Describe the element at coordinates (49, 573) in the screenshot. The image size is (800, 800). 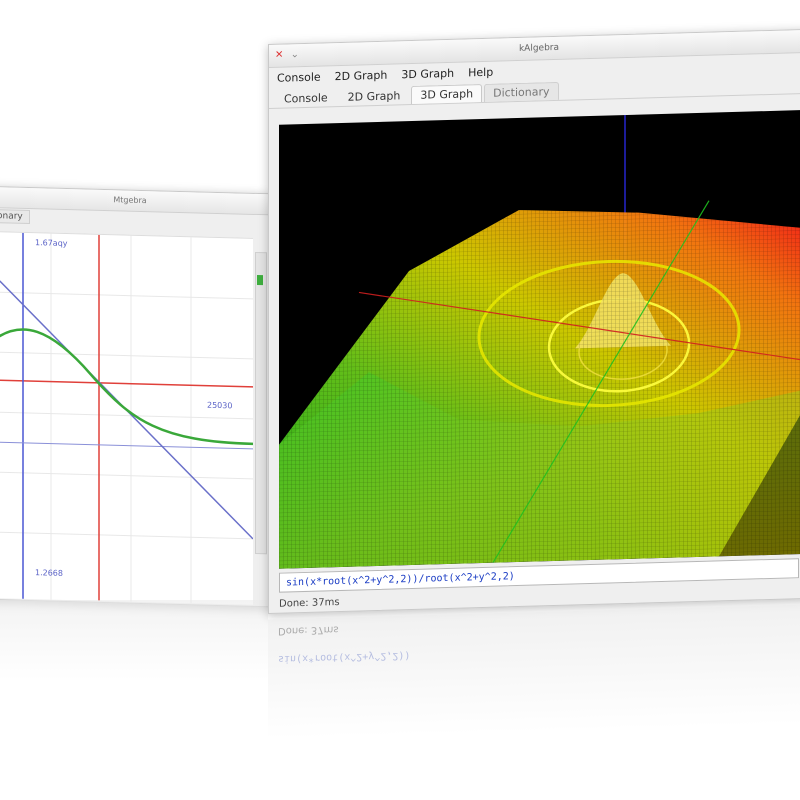
I see `y-bottom-label: 1.2668` at that location.